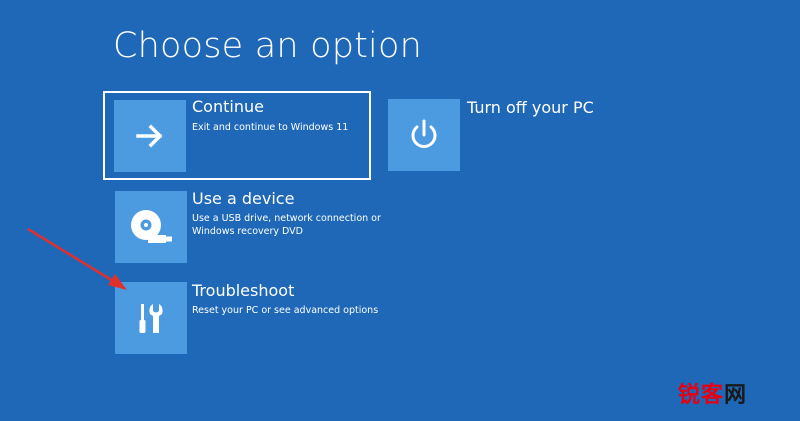 The width and height of the screenshot is (800, 421). What do you see at coordinates (243, 198) in the screenshot?
I see `use-device-title: Use a device` at bounding box center [243, 198].